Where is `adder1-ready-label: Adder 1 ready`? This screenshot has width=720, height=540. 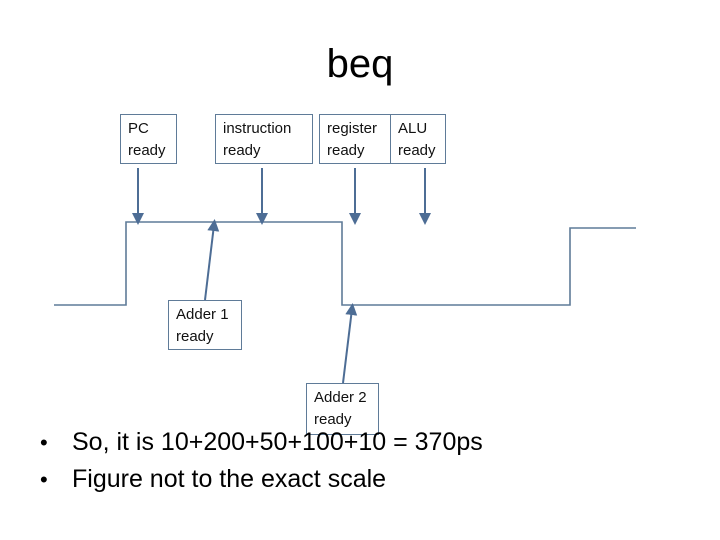 adder1-ready-label: Adder 1 ready is located at coordinates (205, 325).